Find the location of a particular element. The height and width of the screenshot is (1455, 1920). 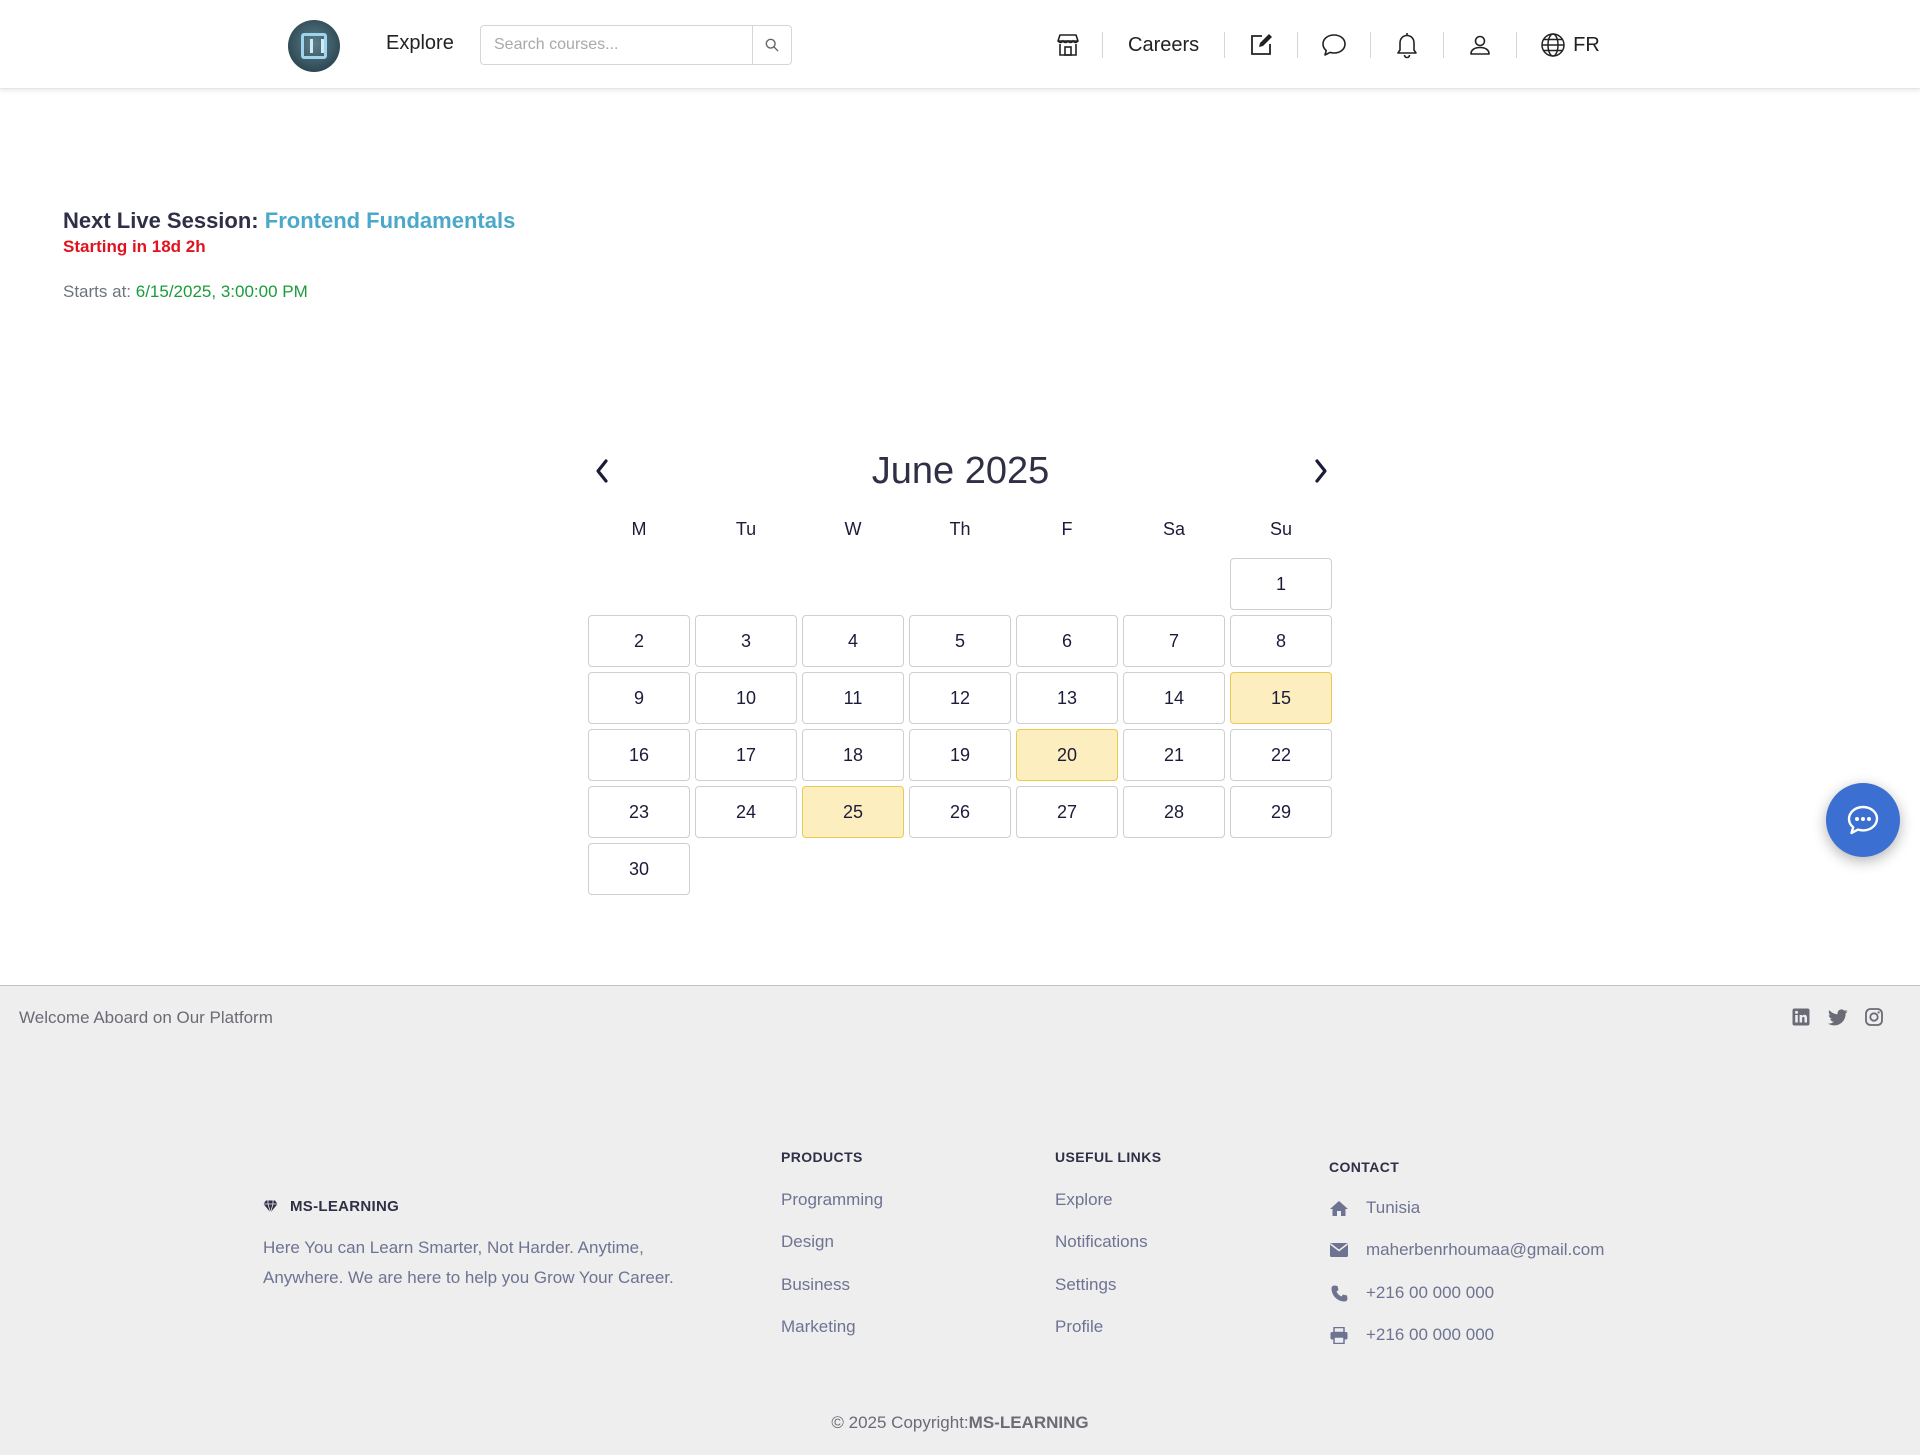

calendar-day: 10 is located at coordinates (746, 698).